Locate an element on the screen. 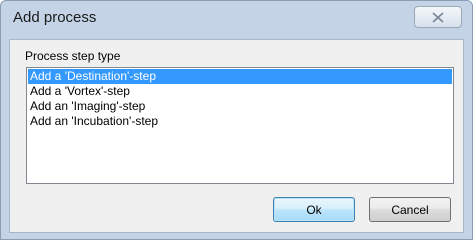 The image size is (473, 240). close-button is located at coordinates (438, 17).